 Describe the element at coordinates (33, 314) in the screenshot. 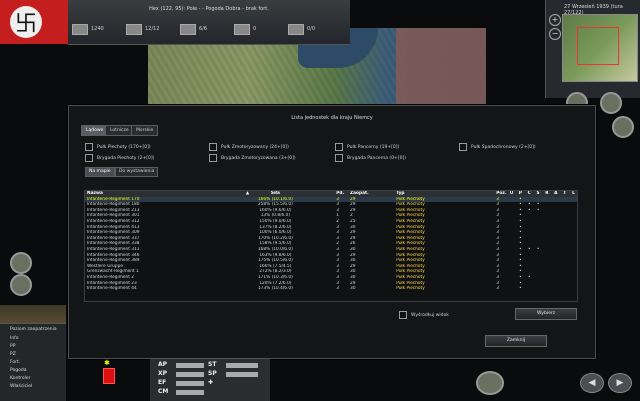

I see `unit-portrait` at that location.